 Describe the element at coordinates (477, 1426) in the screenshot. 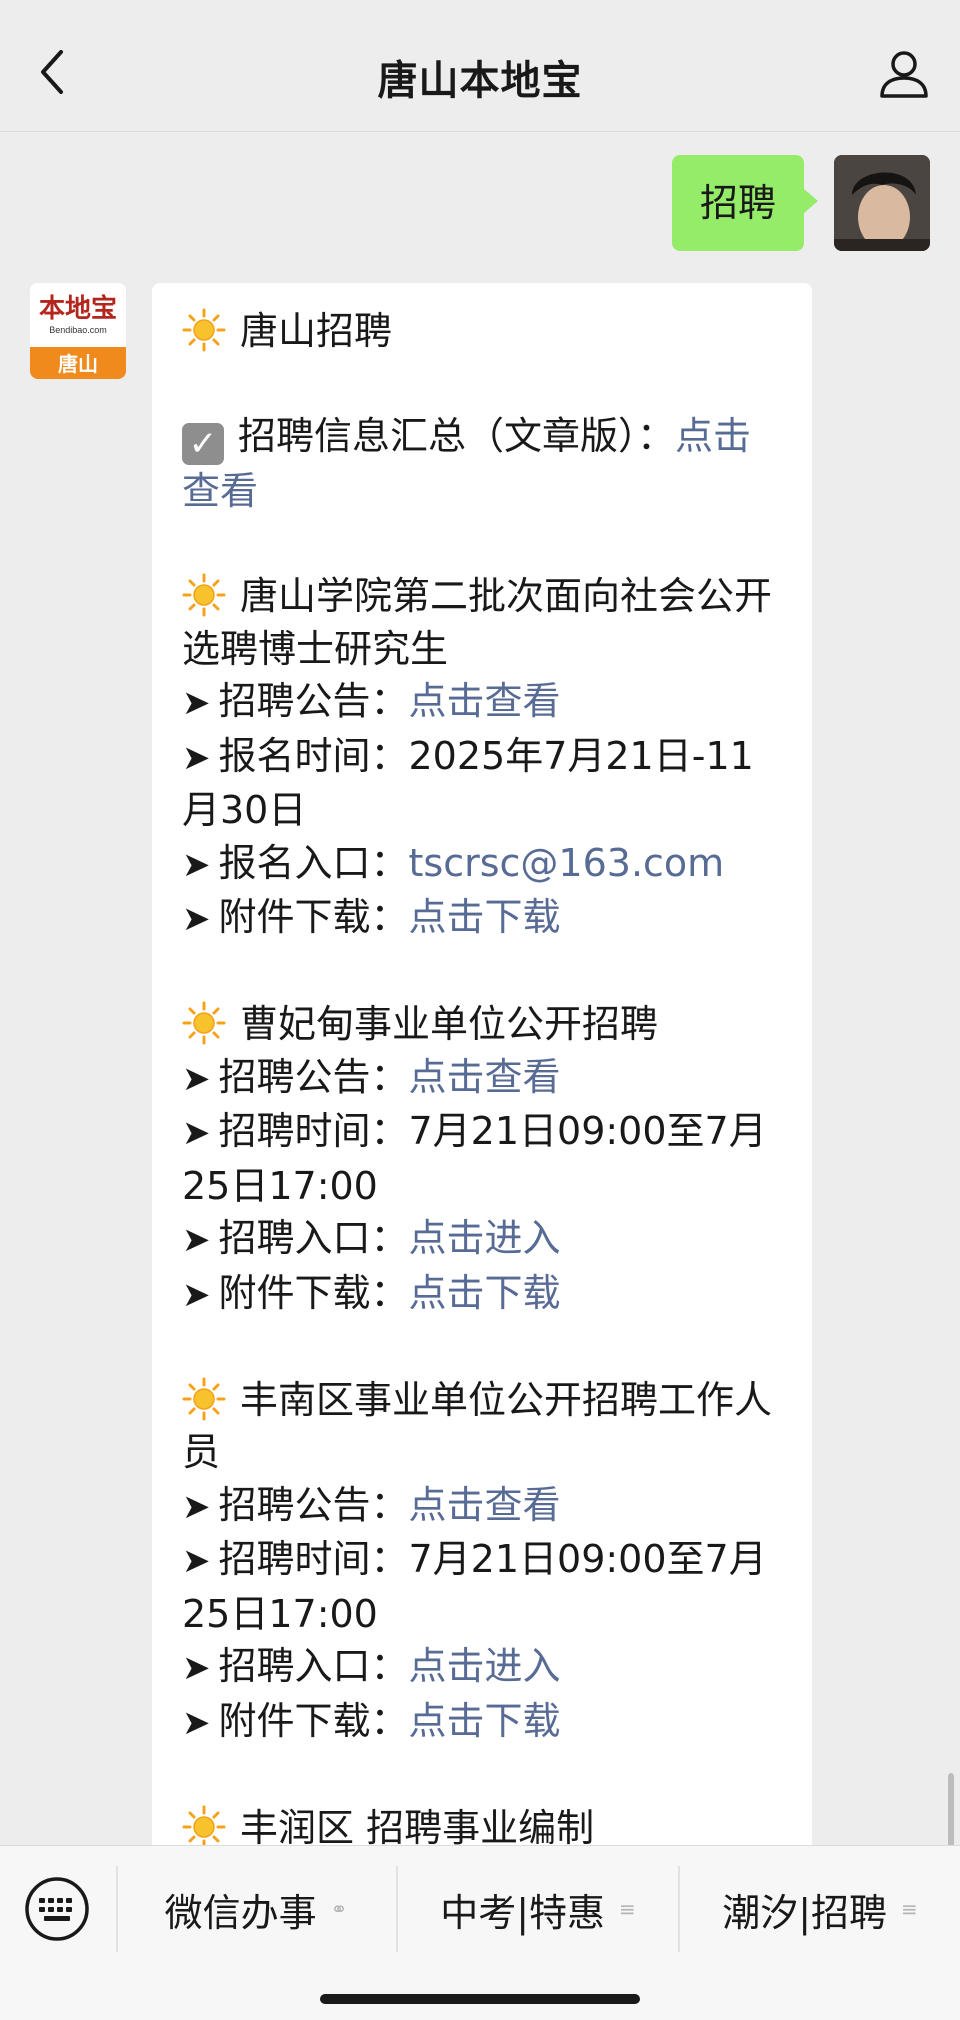

I see `heading-text: 丰南区事业单位公开招聘工作人员` at that location.